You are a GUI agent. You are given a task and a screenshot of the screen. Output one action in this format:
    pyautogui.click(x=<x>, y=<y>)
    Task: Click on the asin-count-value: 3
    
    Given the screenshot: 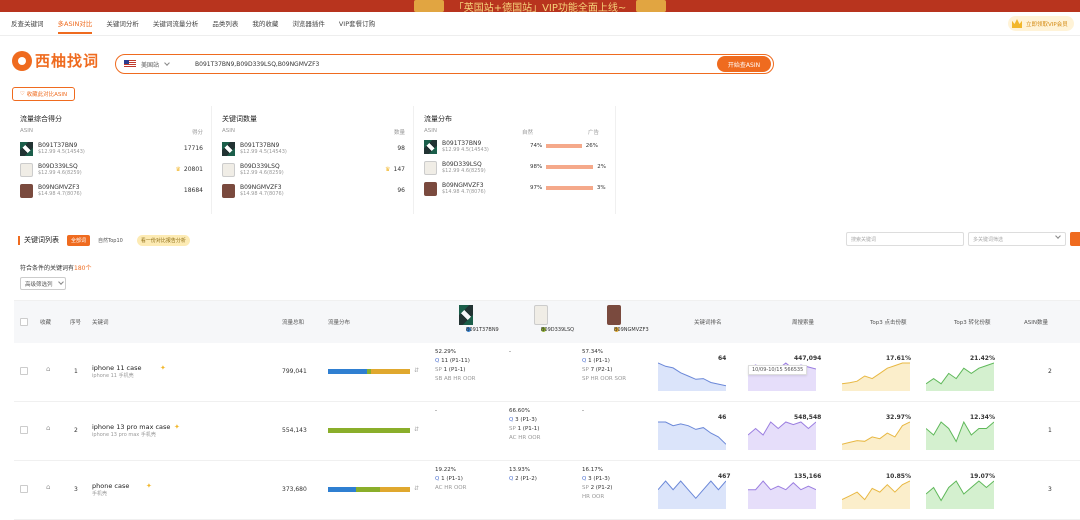 What is the action you would take?
    pyautogui.click(x=1050, y=489)
    